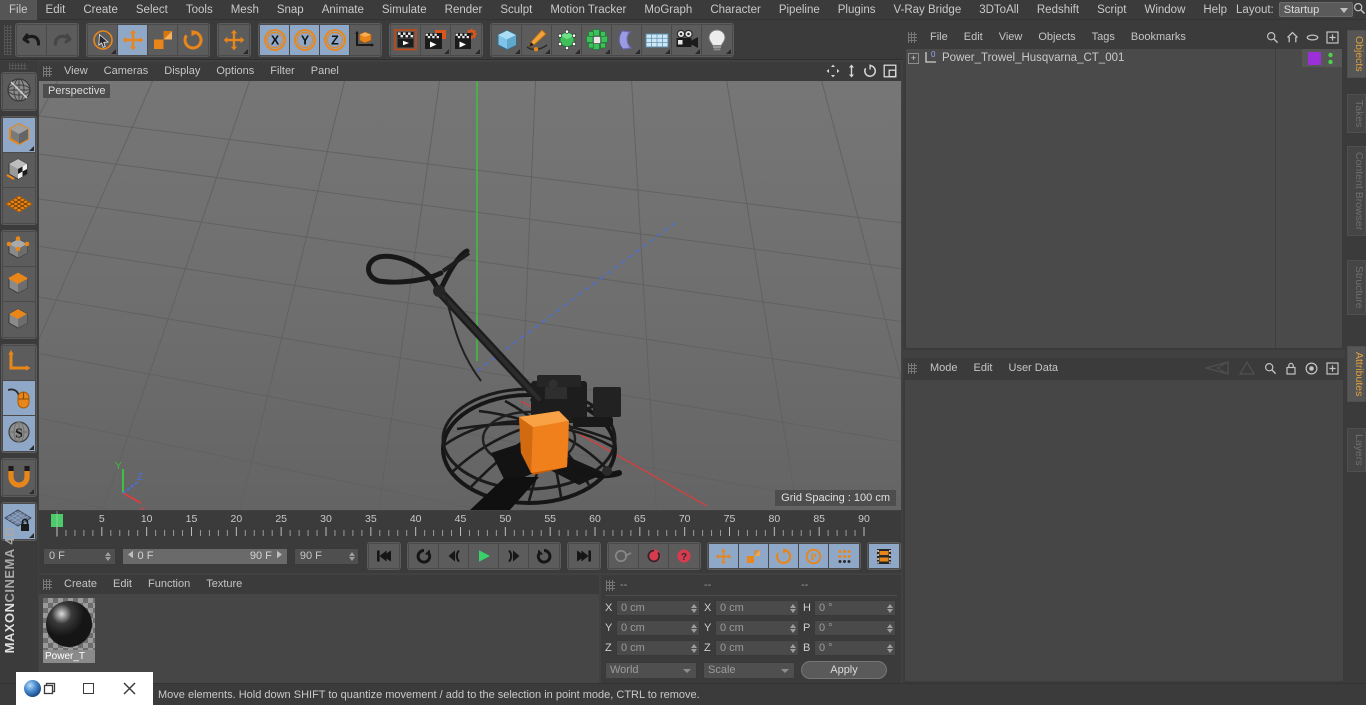 The width and height of the screenshot is (1366, 705). I want to click on object-menu-tags: Tags, so click(1103, 37).